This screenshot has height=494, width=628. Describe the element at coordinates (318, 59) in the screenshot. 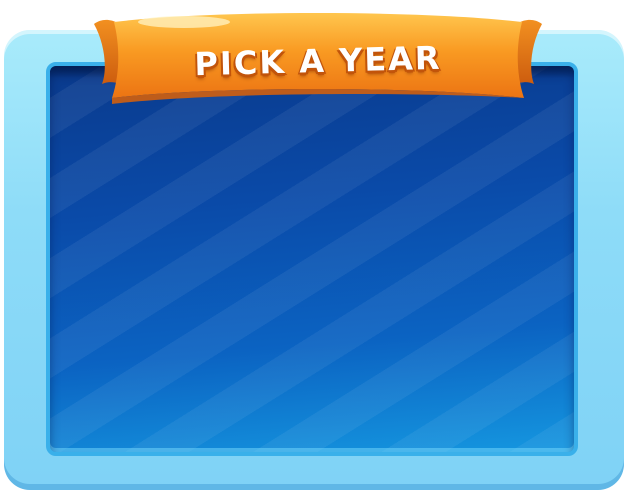

I see `title-banner: PICK A YEAR` at that location.